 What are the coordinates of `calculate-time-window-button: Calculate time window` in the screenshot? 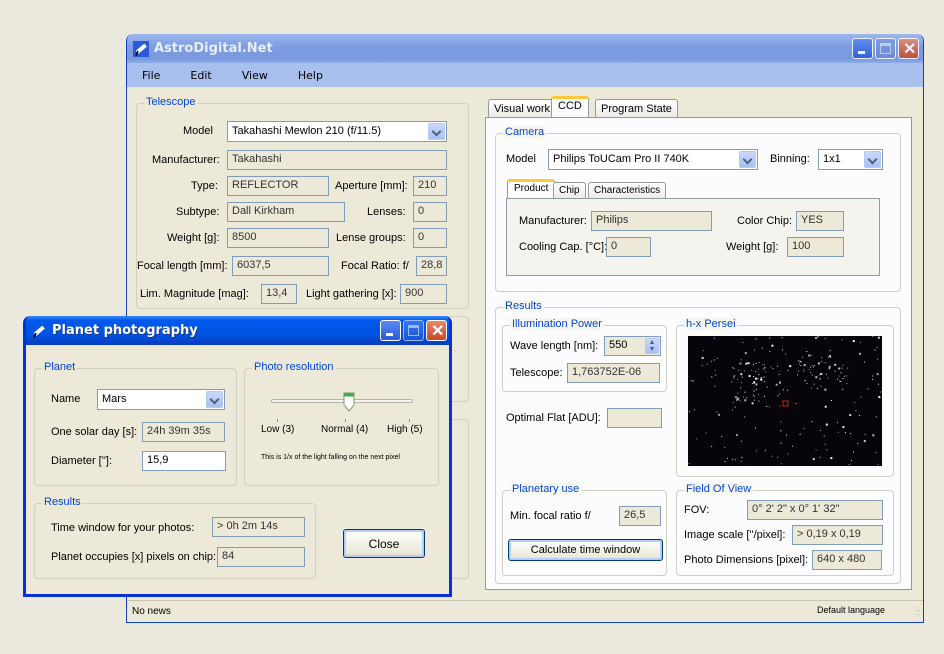 It's located at (585, 550).